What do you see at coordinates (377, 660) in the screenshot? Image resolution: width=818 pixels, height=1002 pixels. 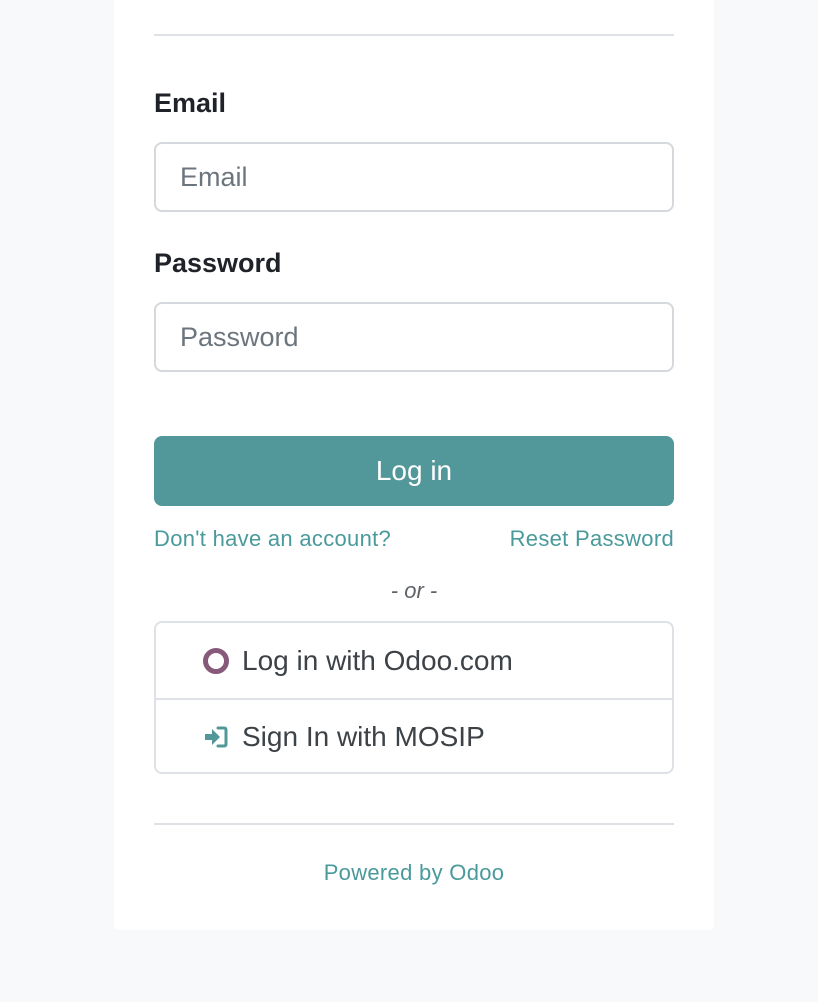 I see `oauth-odoo-label: Log in with Odoo.com` at bounding box center [377, 660].